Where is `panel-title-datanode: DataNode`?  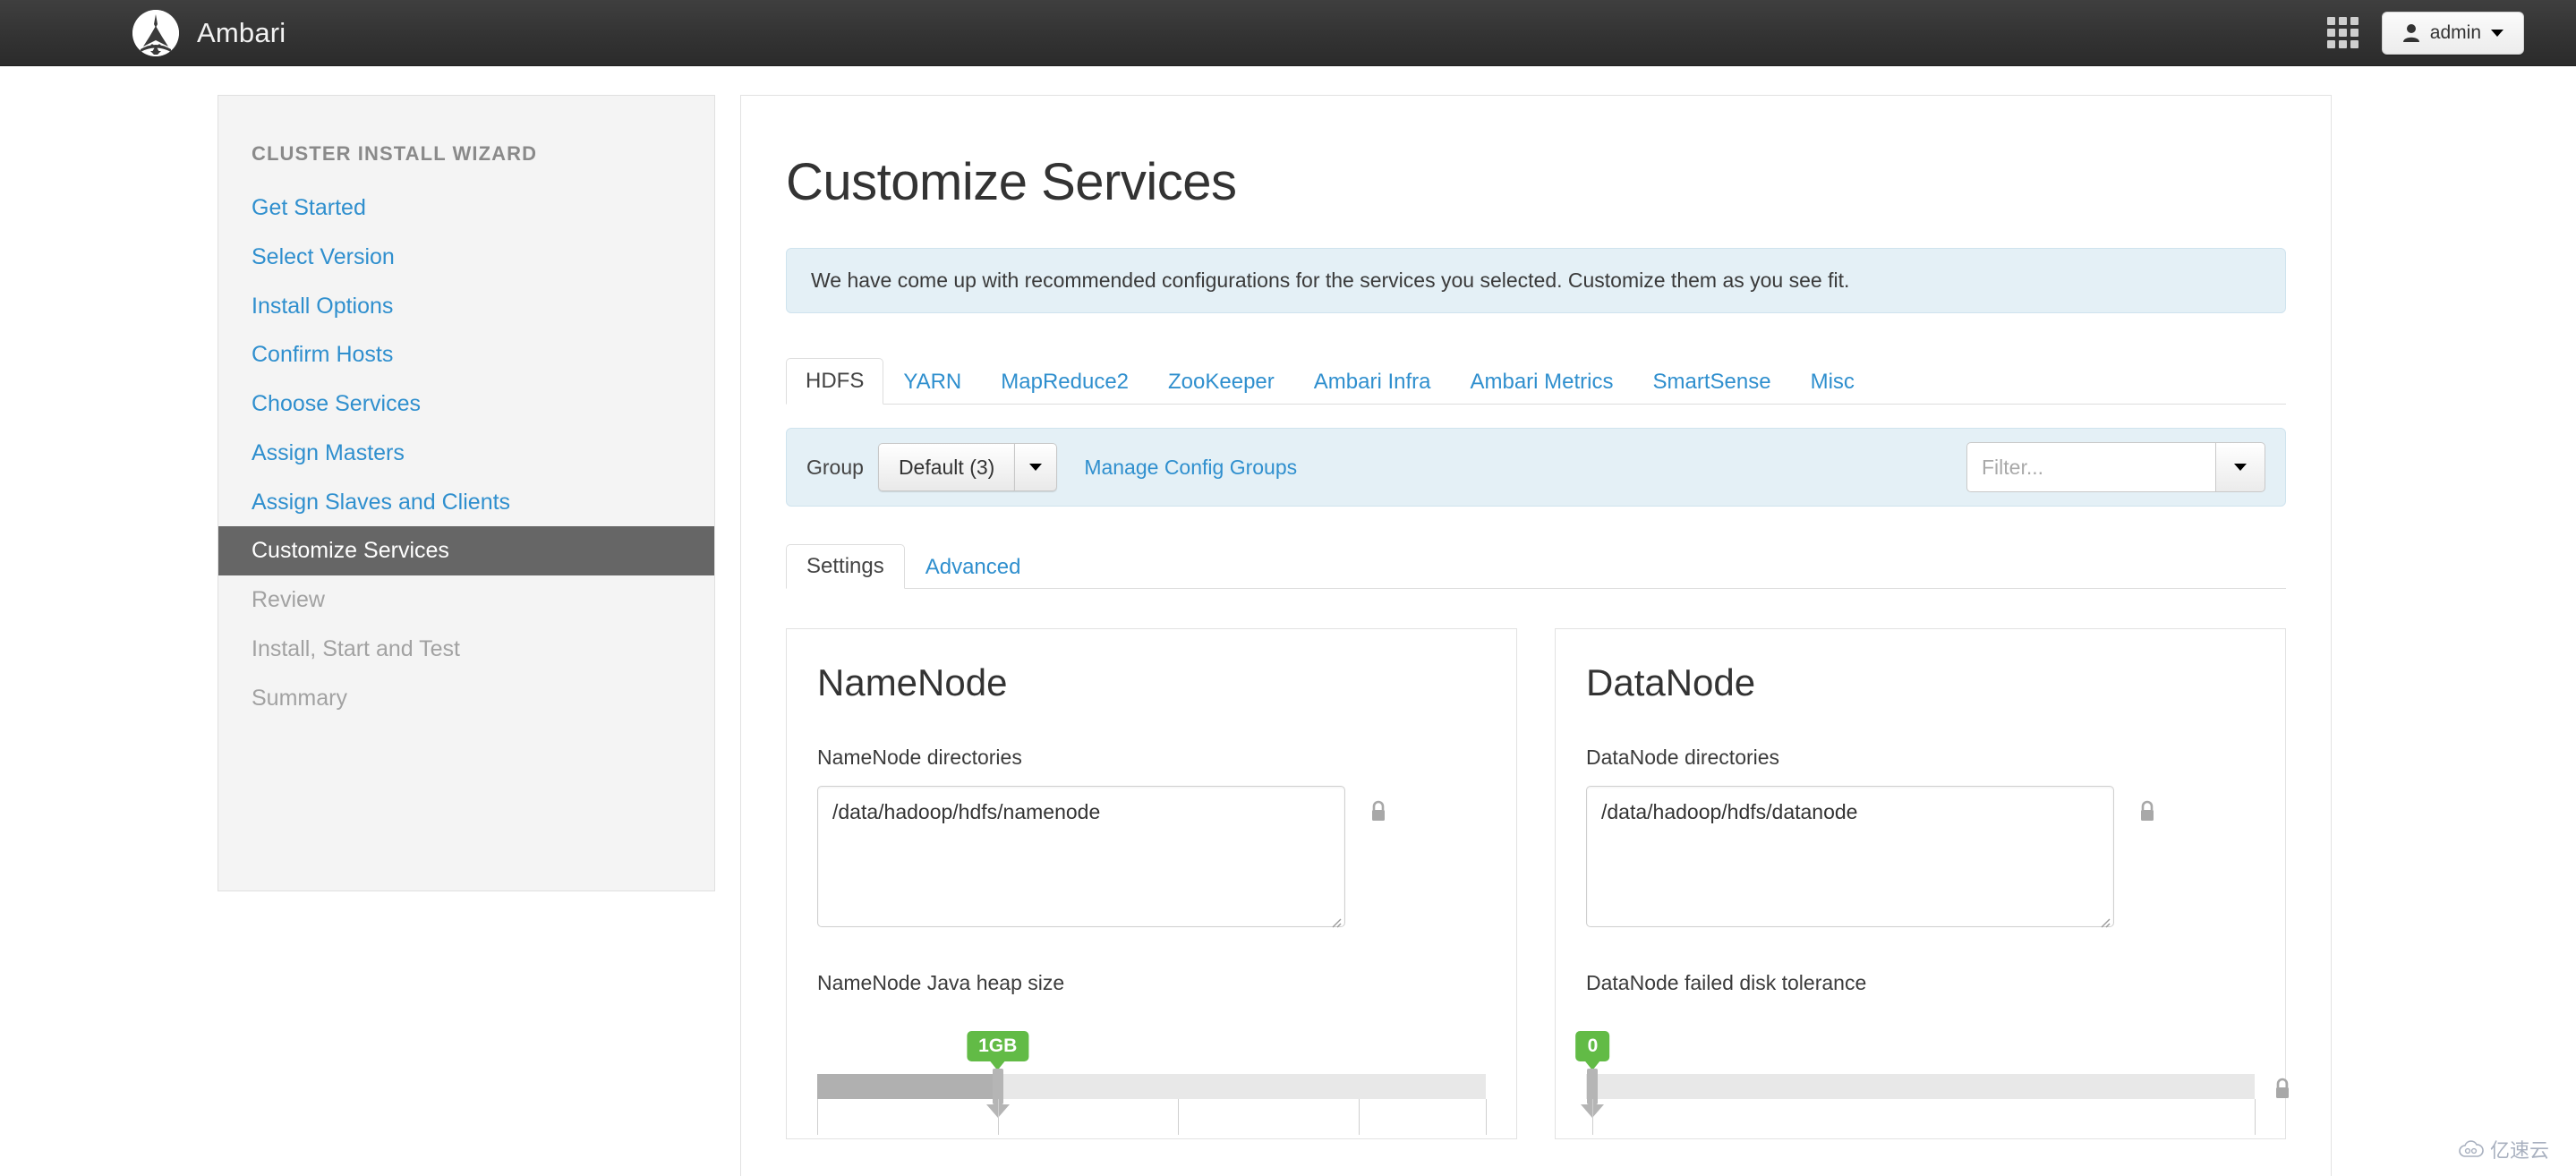 panel-title-datanode: DataNode is located at coordinates (1671, 682).